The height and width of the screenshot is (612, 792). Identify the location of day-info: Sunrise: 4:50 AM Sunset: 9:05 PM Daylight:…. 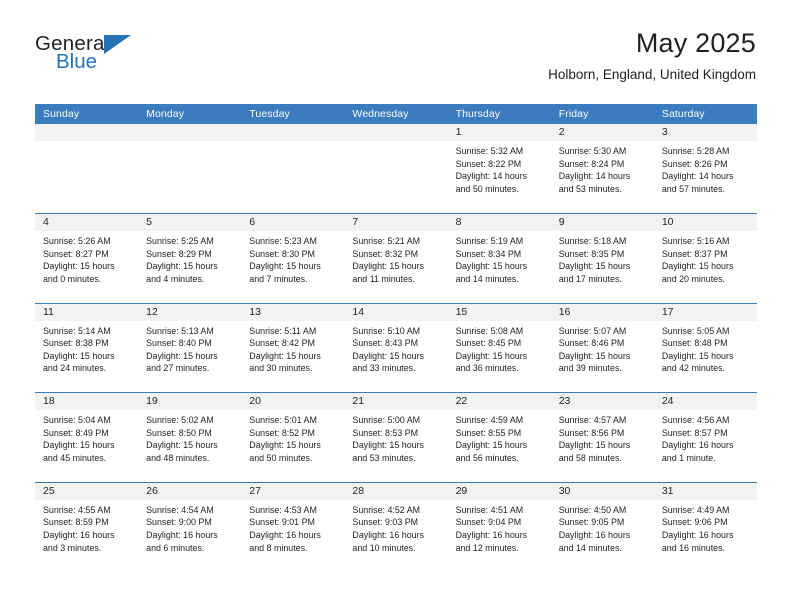
(602, 527).